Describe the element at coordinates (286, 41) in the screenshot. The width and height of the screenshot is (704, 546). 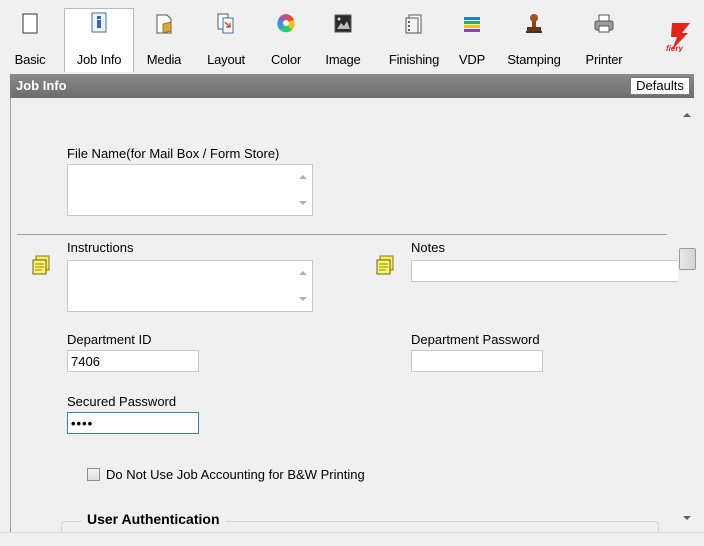
I see `tab-color: Color` at that location.